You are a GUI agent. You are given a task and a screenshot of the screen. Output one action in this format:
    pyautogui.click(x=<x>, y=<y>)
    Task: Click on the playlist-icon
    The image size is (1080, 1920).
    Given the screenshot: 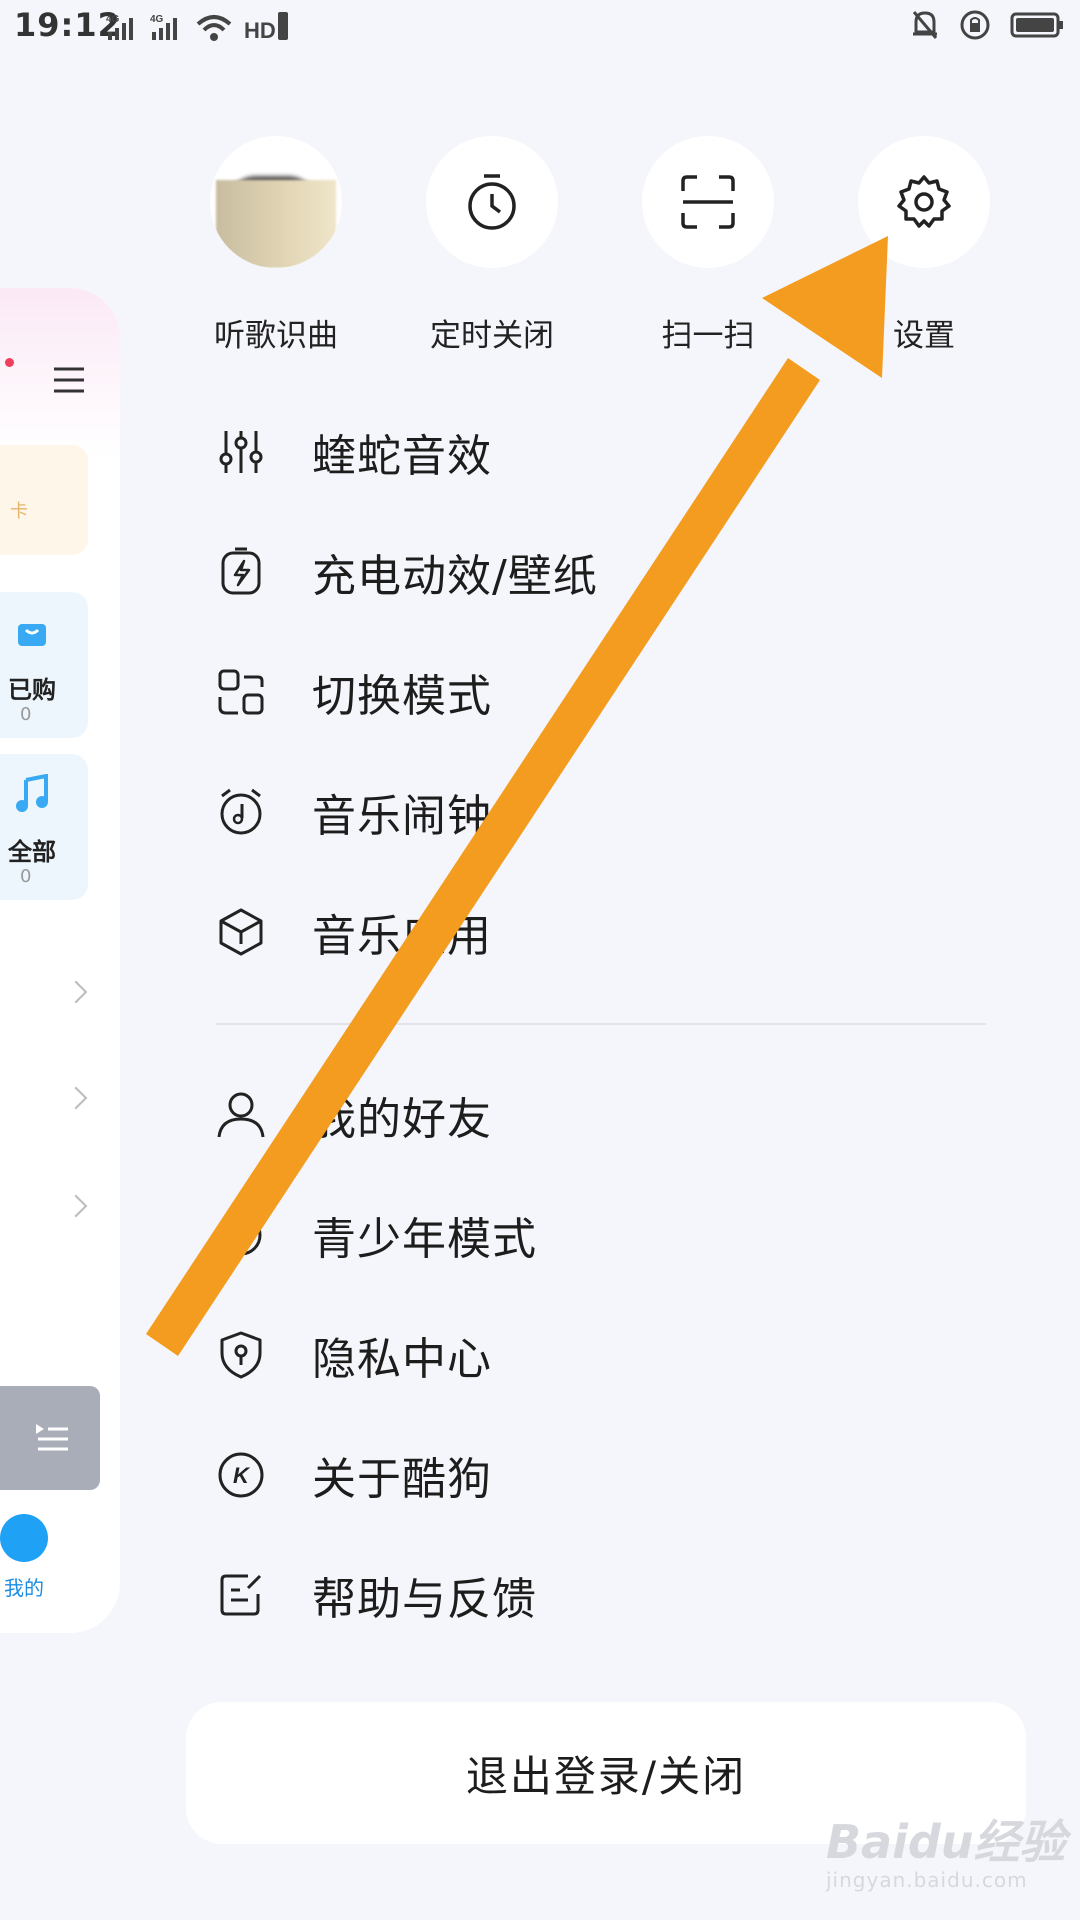 What is the action you would take?
    pyautogui.click(x=52, y=1437)
    